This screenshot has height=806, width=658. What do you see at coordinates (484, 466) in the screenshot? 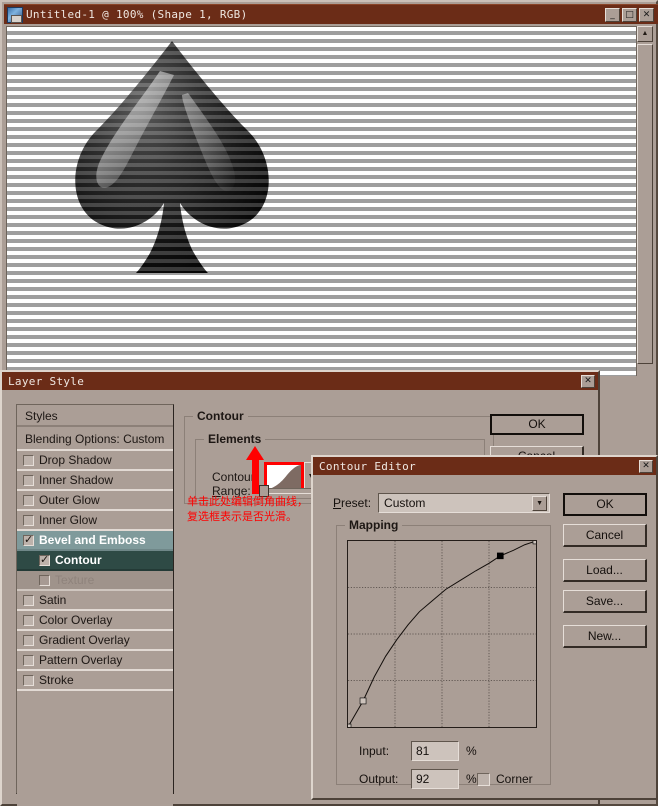
I see `contour-editor-titlebar: Contour Editor ✕` at bounding box center [484, 466].